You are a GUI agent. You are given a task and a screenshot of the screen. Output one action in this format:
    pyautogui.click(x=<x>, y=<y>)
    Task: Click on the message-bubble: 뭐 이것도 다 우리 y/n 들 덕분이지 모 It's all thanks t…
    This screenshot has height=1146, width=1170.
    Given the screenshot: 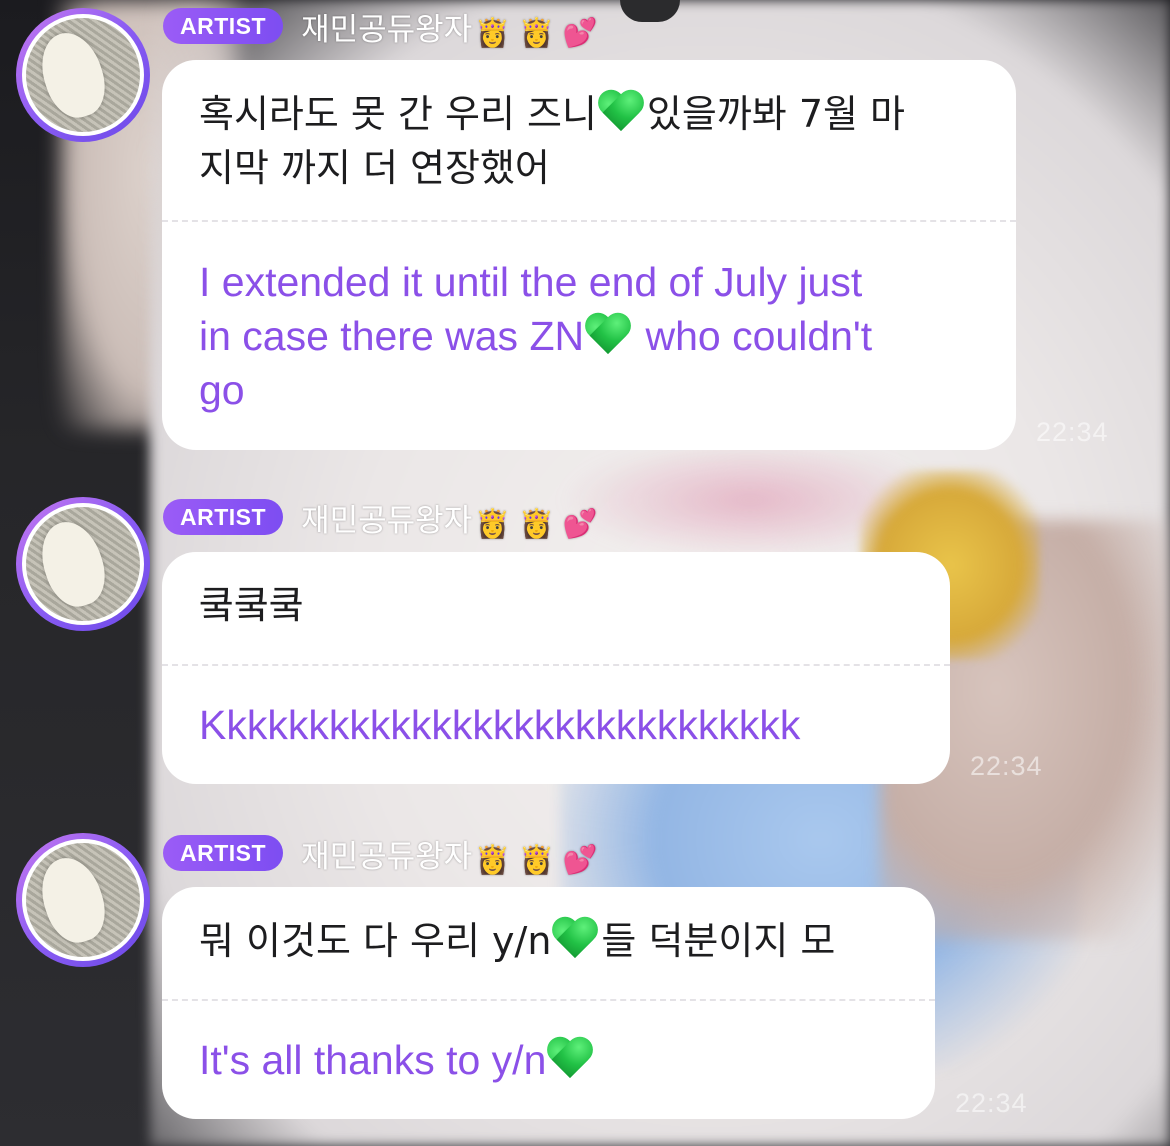 What is the action you would take?
    pyautogui.click(x=548, y=1003)
    